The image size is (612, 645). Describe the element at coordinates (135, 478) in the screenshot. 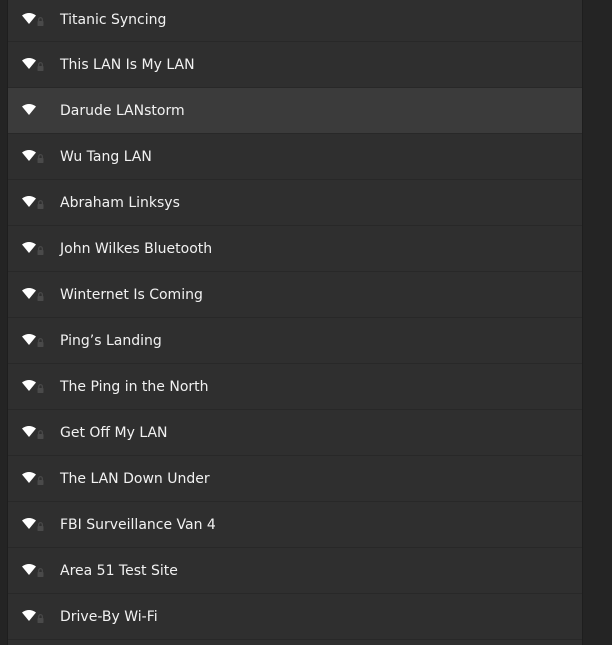

I see `network-name: The LAN Down Under` at that location.